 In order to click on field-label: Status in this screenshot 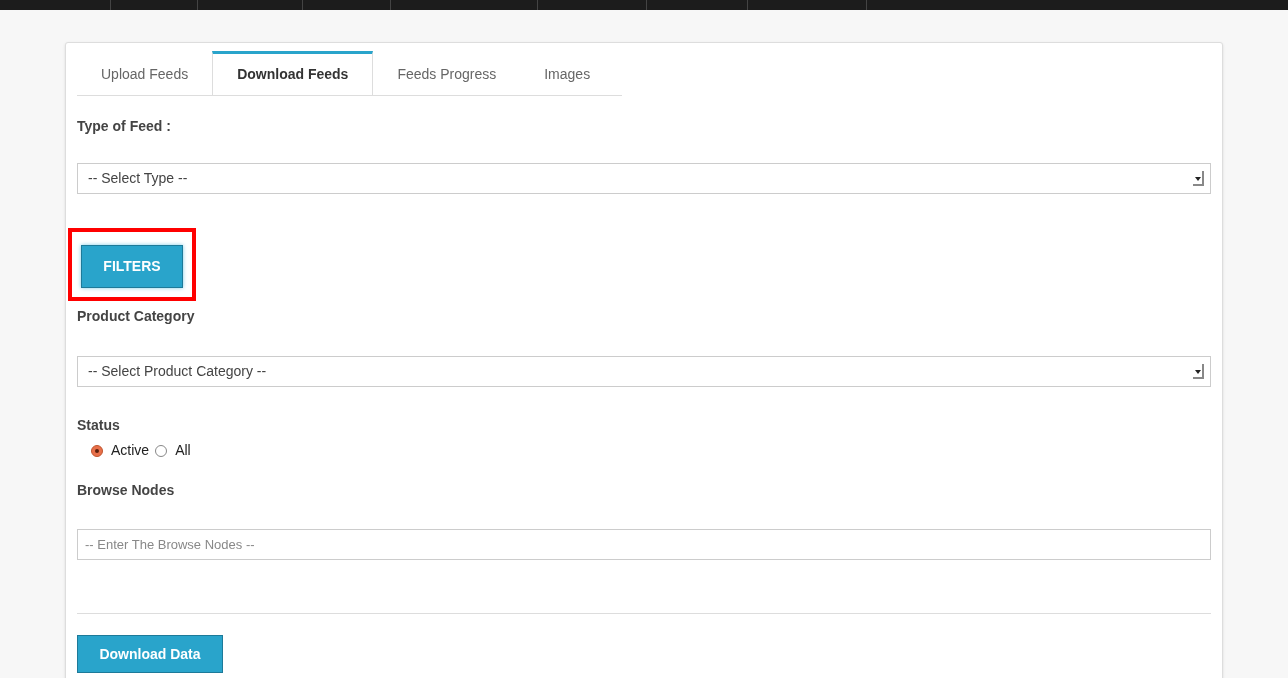, I will do `click(99, 425)`.